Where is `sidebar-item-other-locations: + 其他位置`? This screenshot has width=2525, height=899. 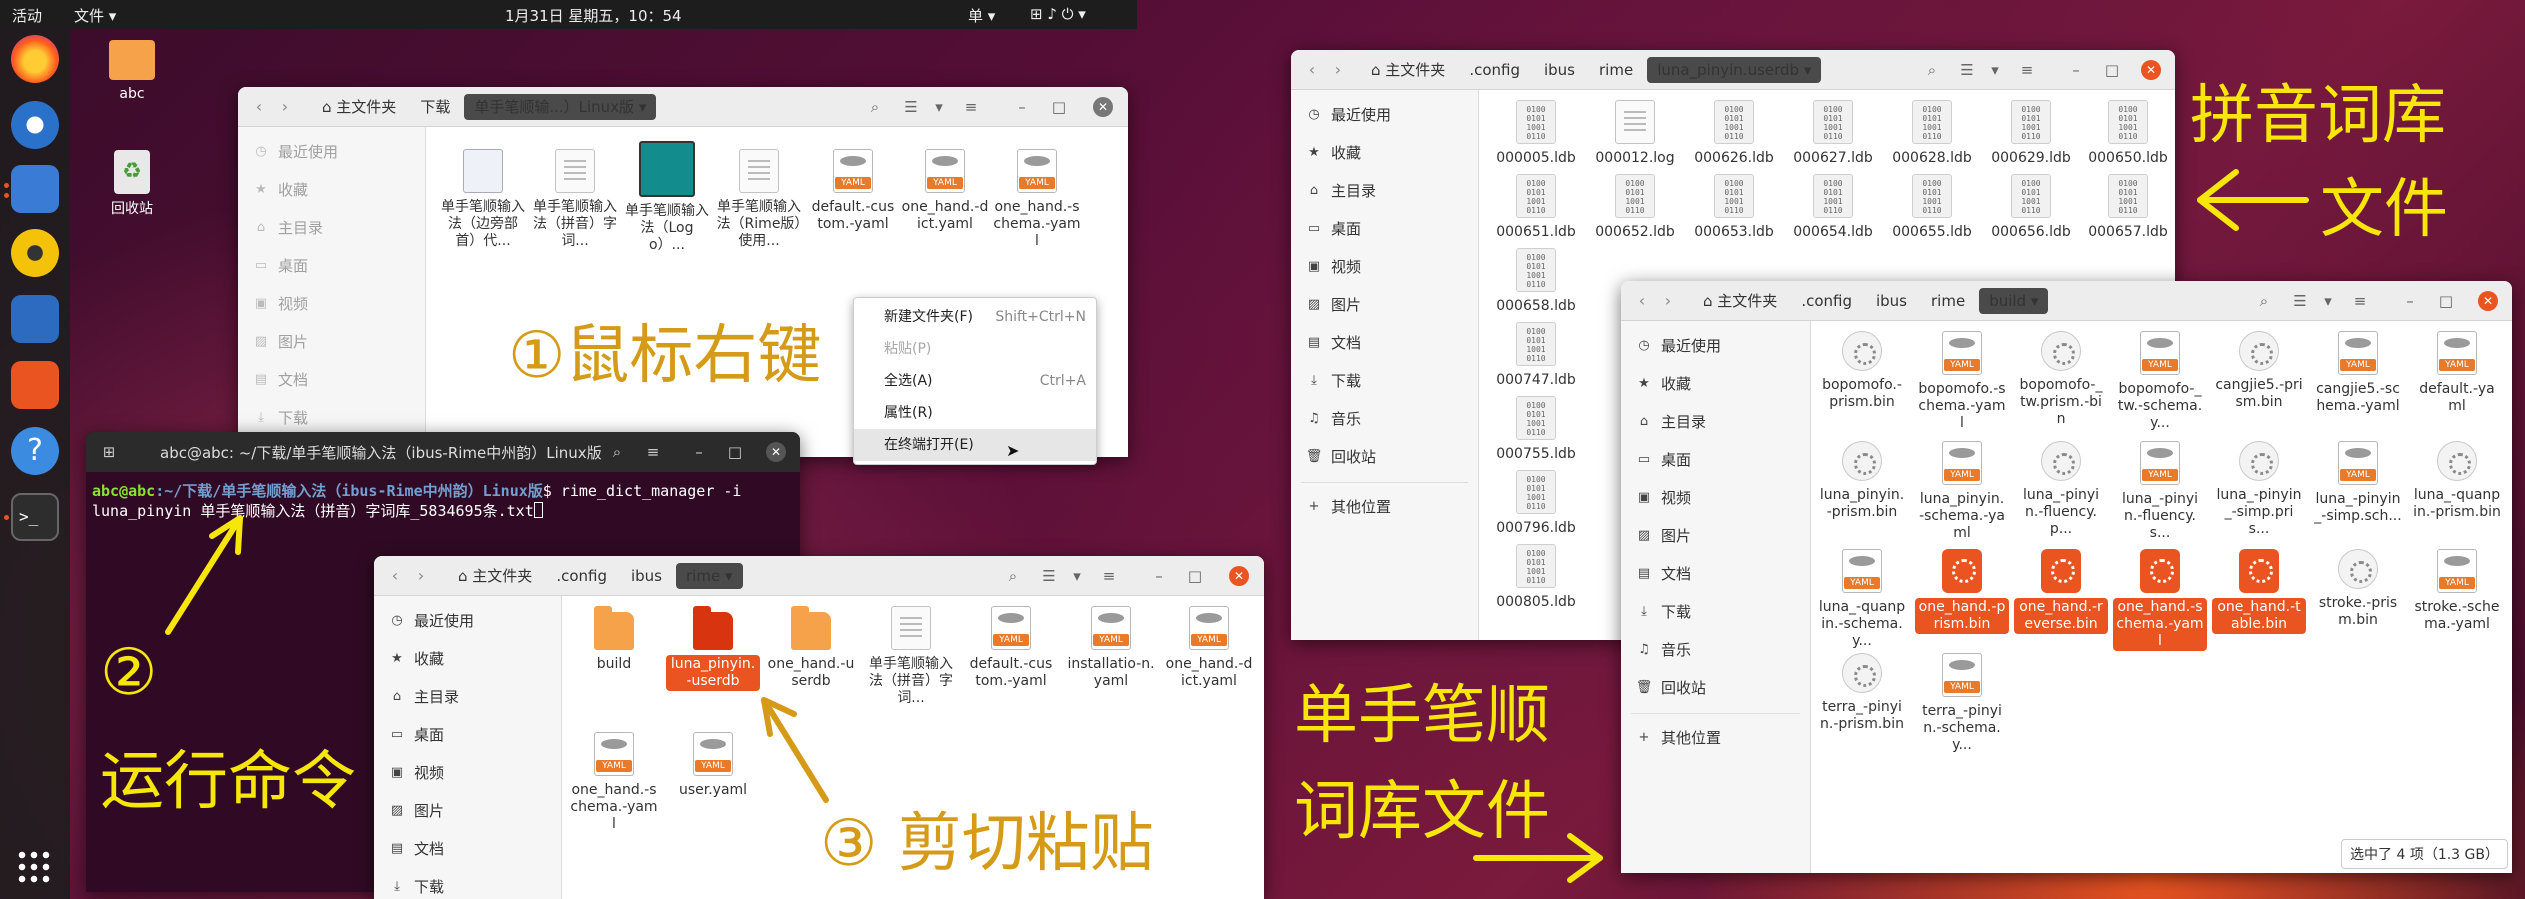
sidebar-item-other-locations: + 其他位置 is located at coordinates (1384, 507).